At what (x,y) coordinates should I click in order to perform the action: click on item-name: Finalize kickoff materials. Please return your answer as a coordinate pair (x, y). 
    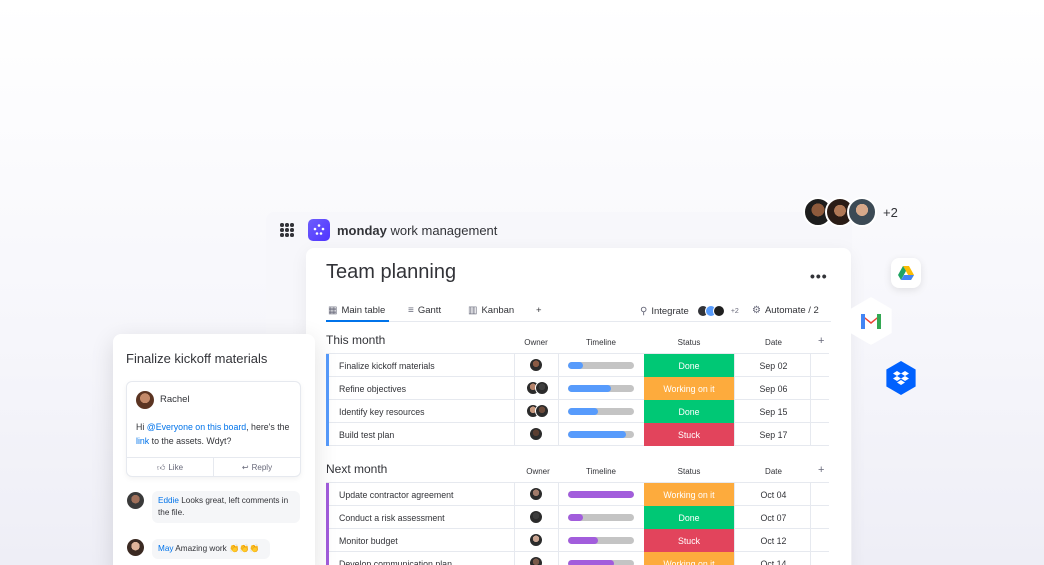
    Looking at the image, I should click on (387, 366).